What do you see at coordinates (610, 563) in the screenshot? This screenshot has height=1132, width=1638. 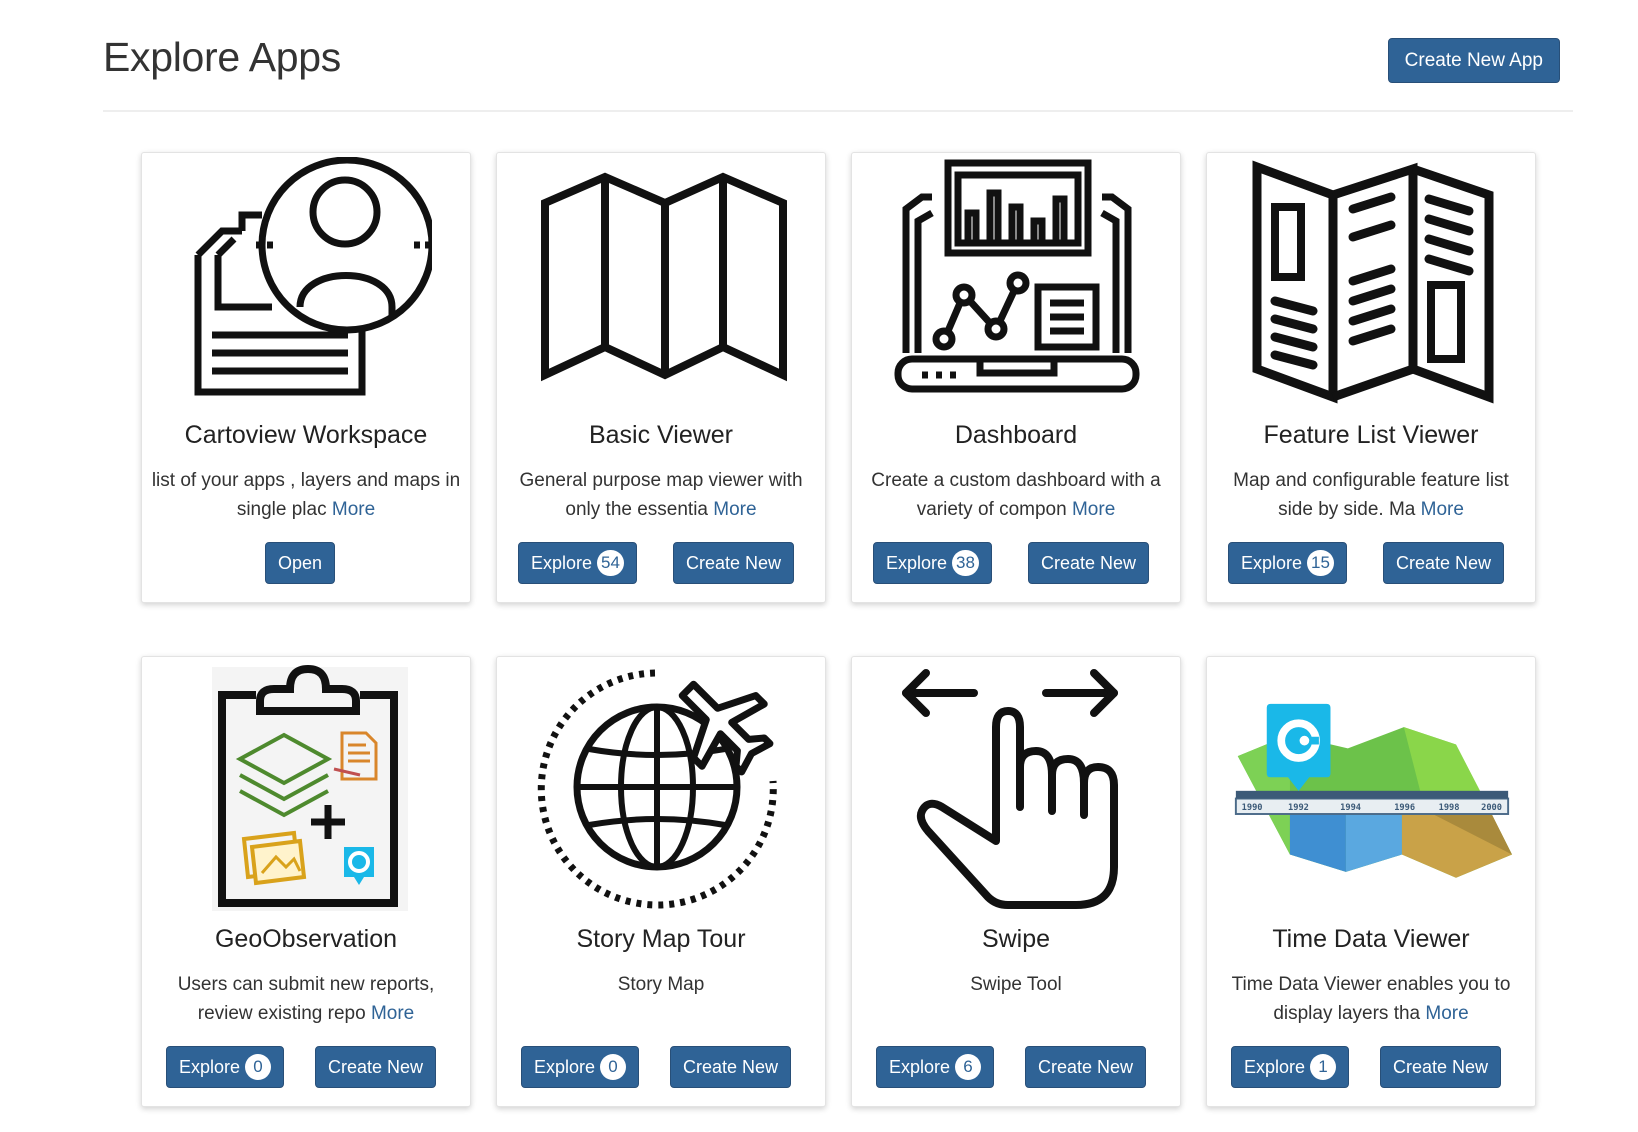 I see `explore-count-badge: 54` at bounding box center [610, 563].